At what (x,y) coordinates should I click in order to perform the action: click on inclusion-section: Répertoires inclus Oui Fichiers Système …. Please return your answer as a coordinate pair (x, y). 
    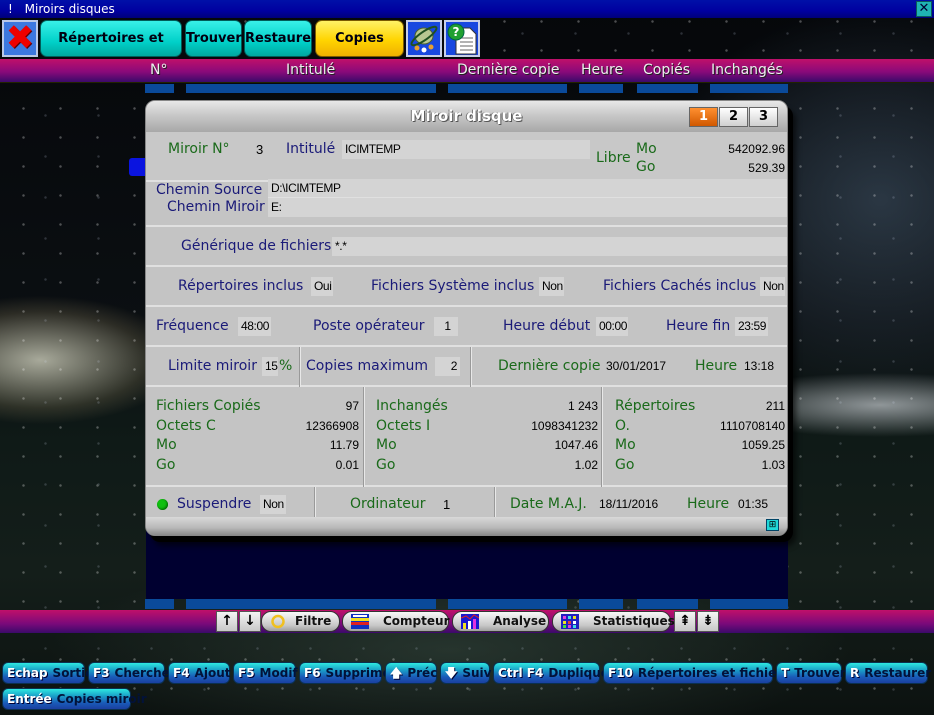
    Looking at the image, I should click on (466, 287).